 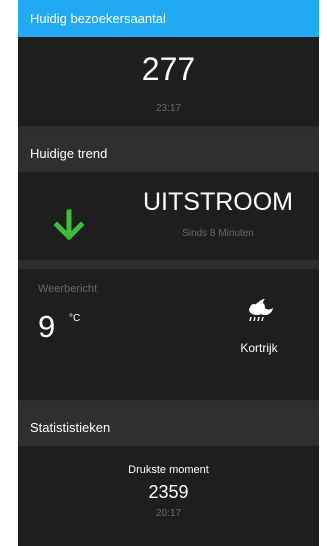 I want to click on night-rain-icon, so click(x=261, y=310).